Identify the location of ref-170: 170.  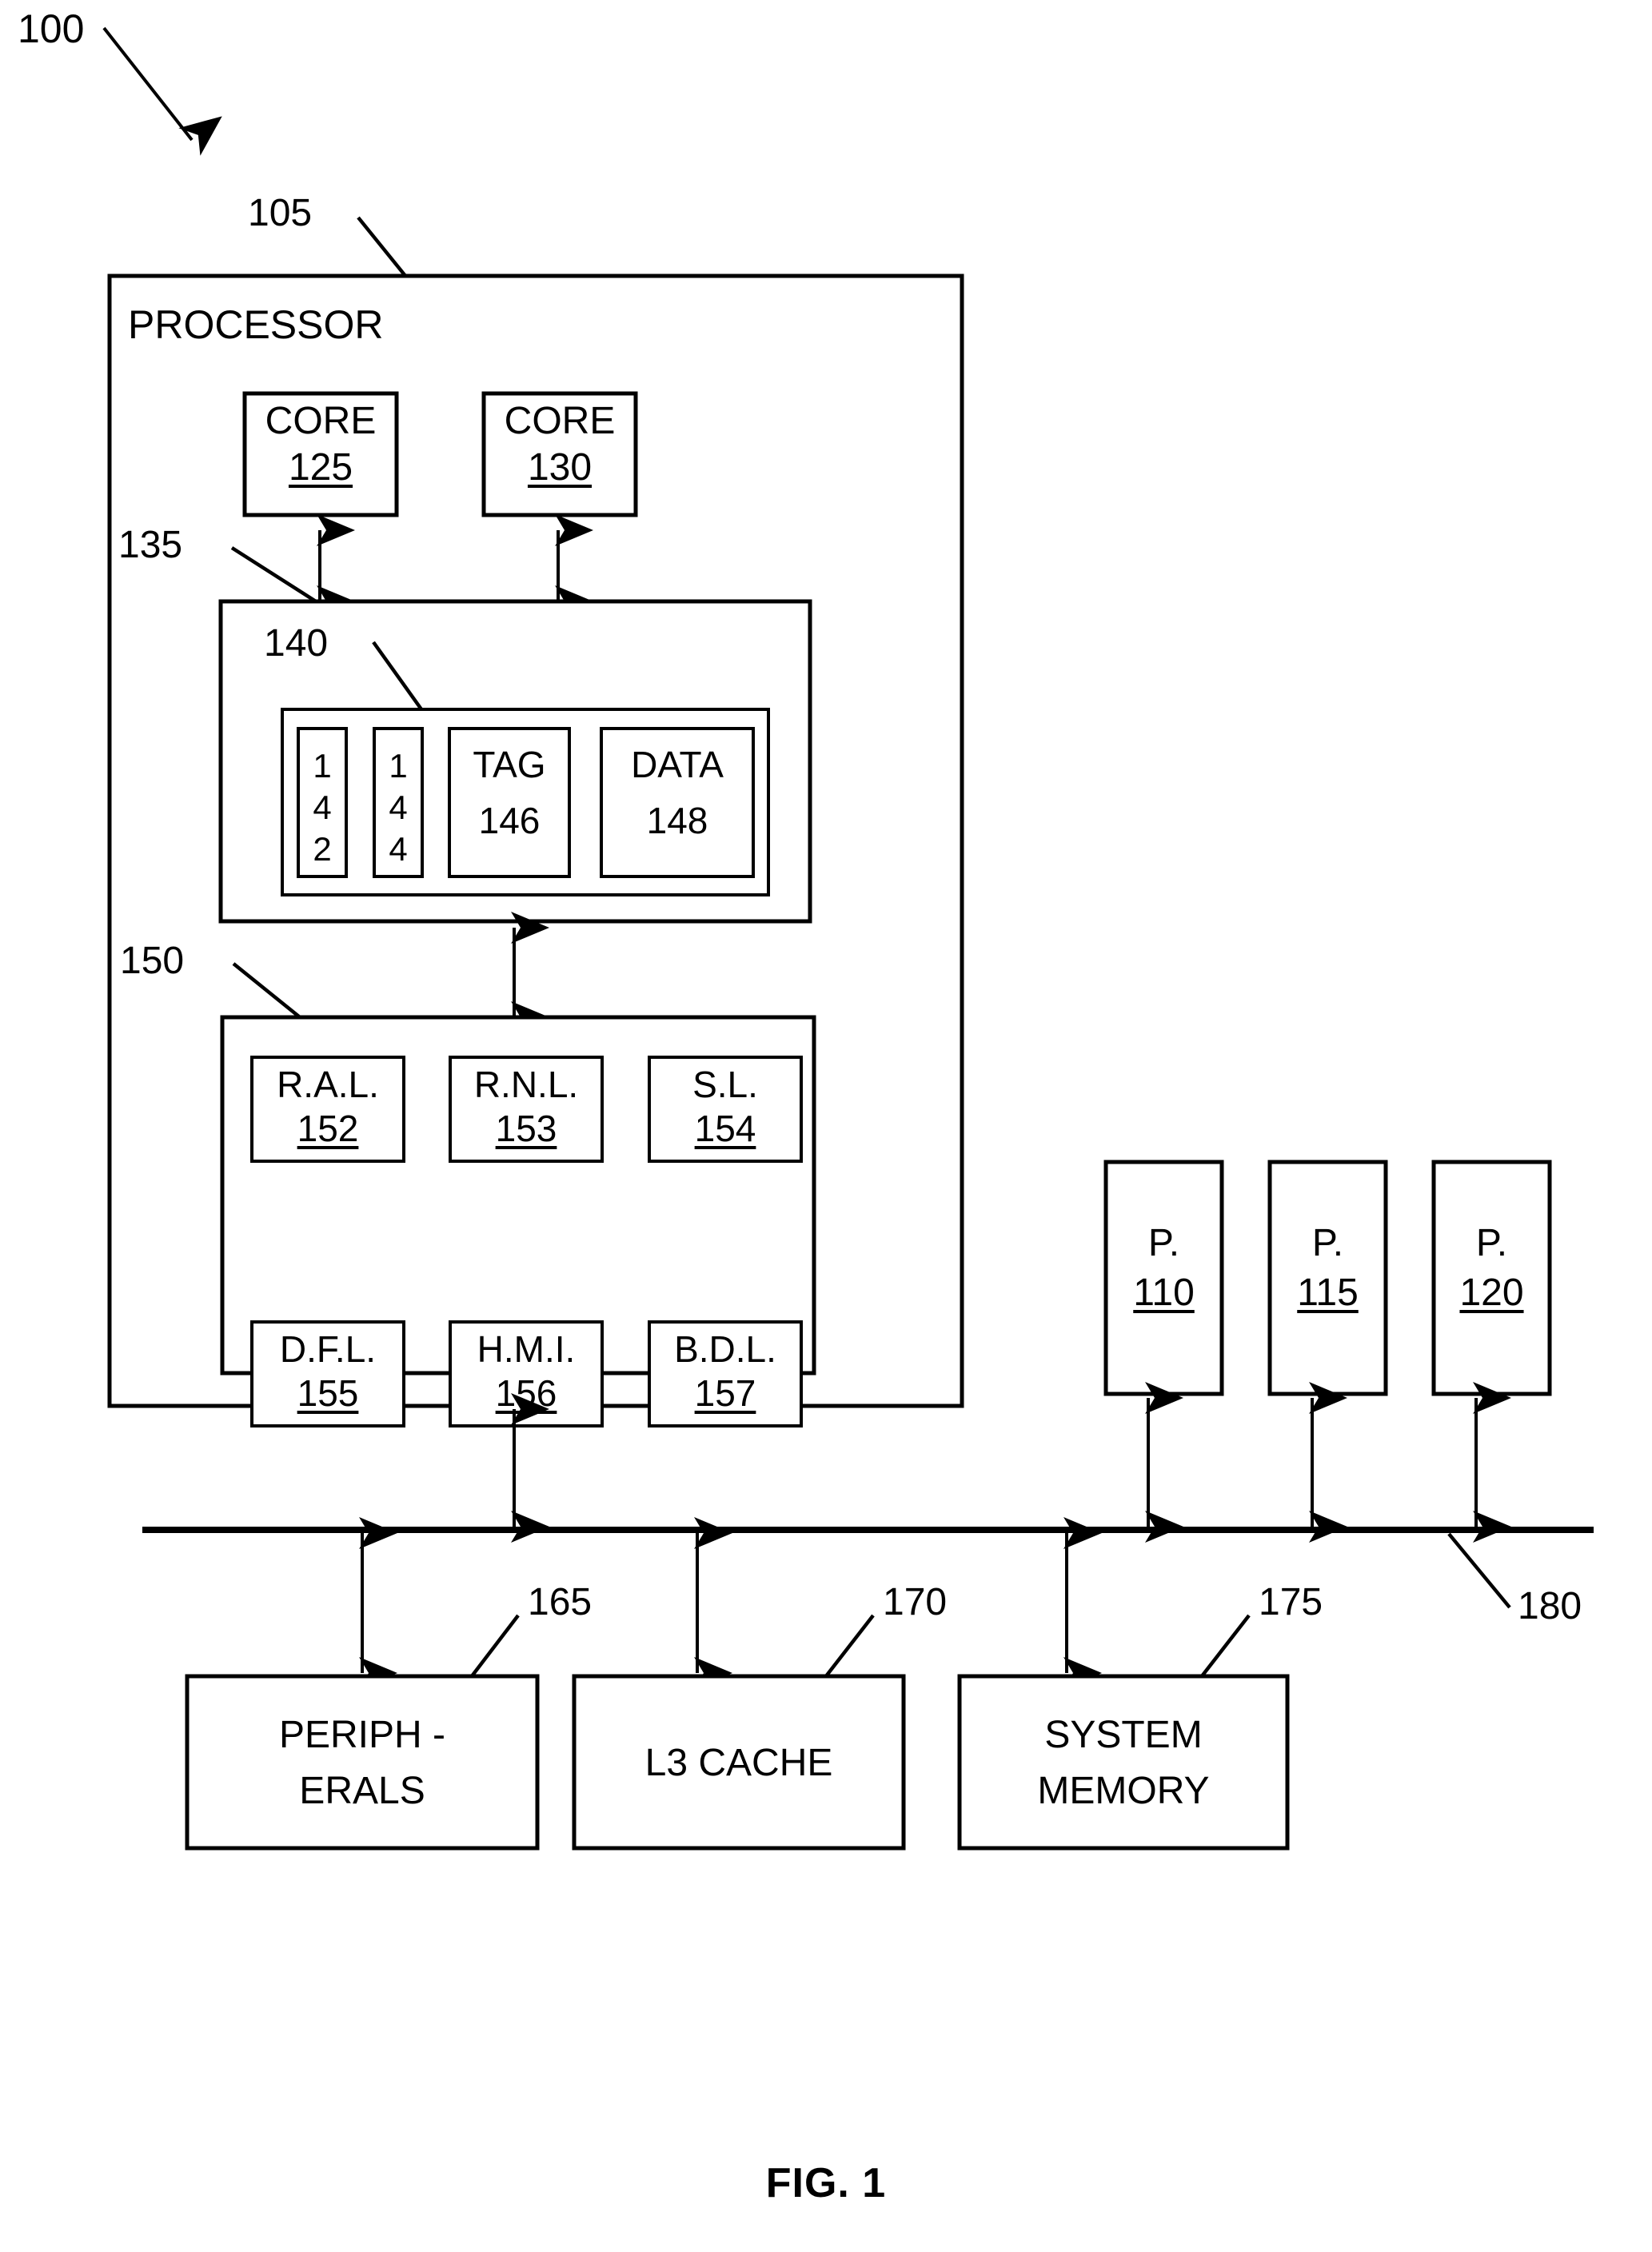
(915, 1602).